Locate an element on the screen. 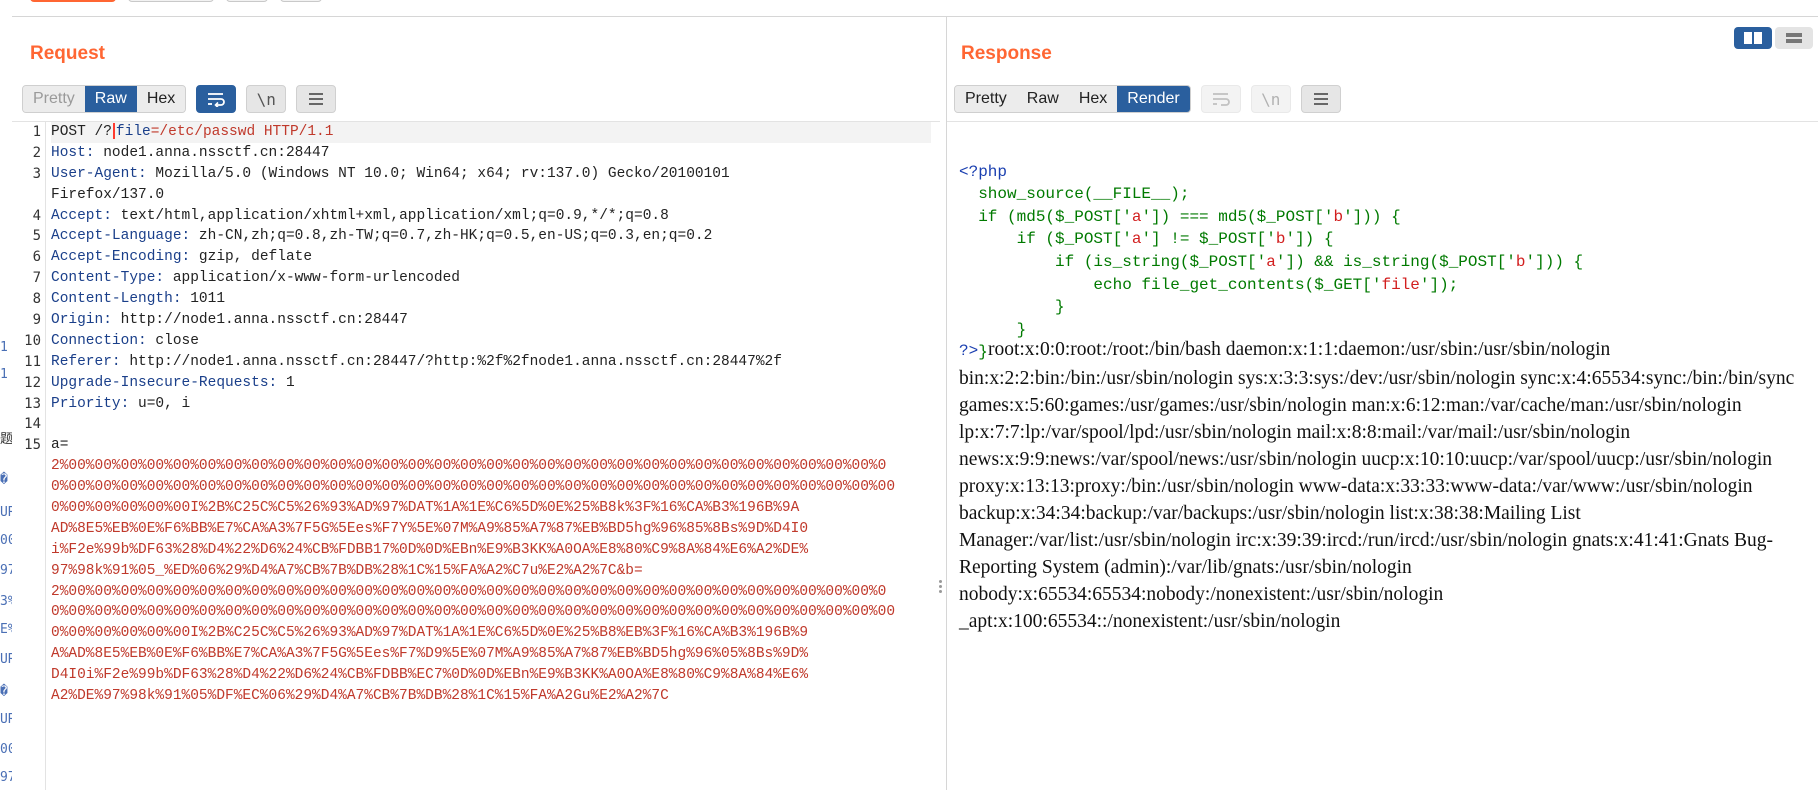  line-number: 3 is located at coordinates (36, 173).